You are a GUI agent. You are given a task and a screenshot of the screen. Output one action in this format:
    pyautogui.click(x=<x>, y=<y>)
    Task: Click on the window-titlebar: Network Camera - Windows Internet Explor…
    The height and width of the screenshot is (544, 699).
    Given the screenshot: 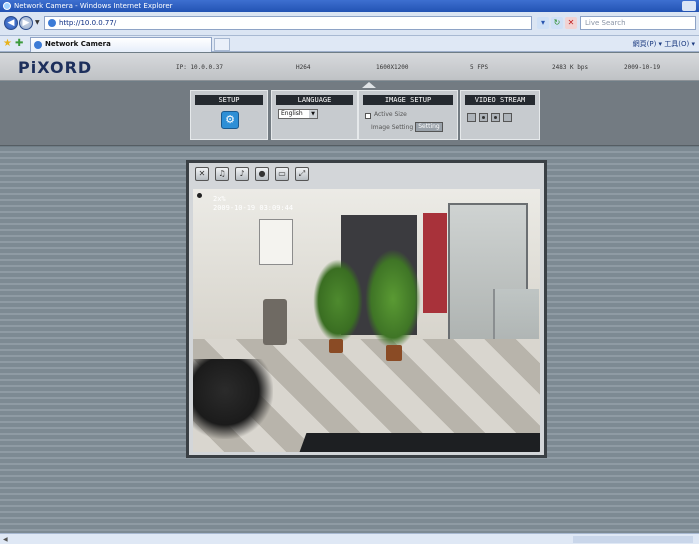 What is the action you would take?
    pyautogui.click(x=349, y=6)
    